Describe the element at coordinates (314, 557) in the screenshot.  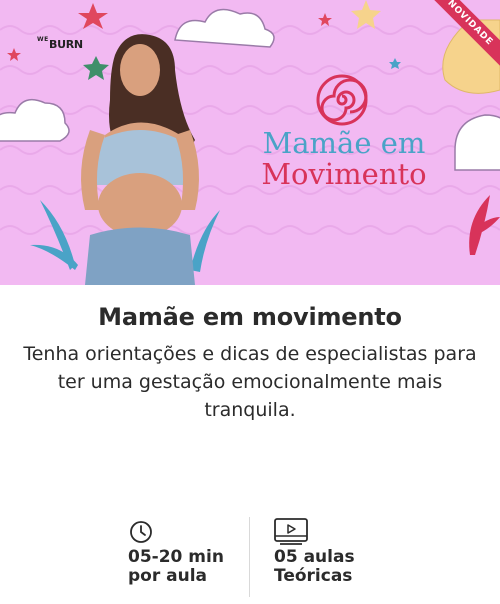
I see `lessons-line1: 05 aulas` at that location.